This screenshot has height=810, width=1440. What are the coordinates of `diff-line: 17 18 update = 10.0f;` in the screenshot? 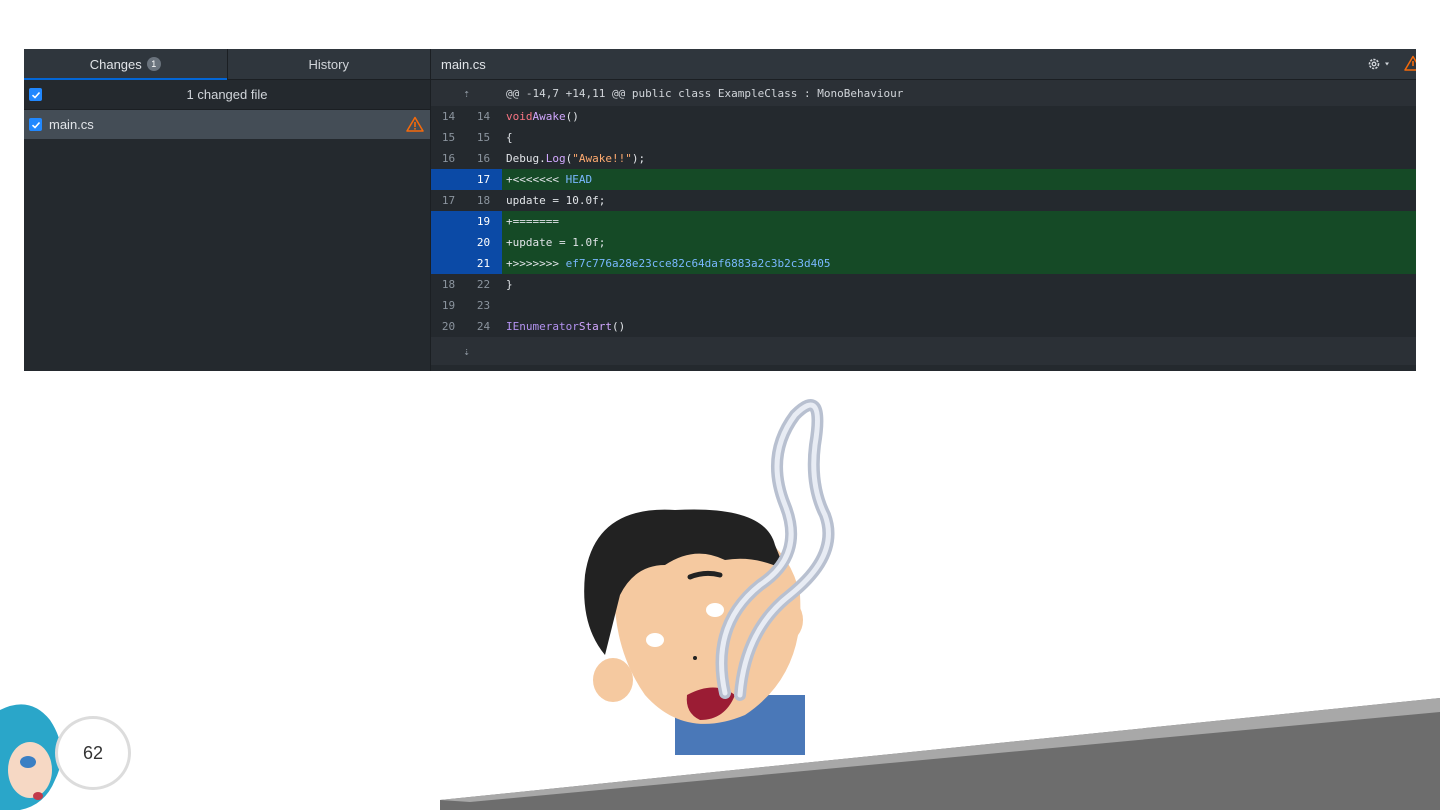 It's located at (923, 200).